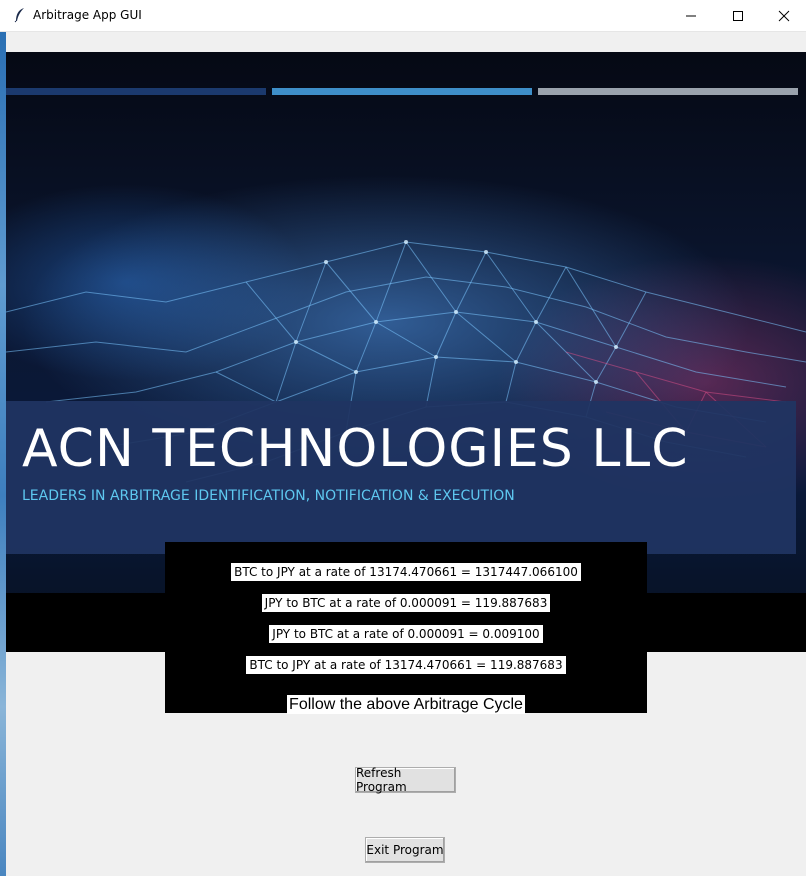 This screenshot has width=806, height=876. I want to click on maximize-icon, so click(738, 15).